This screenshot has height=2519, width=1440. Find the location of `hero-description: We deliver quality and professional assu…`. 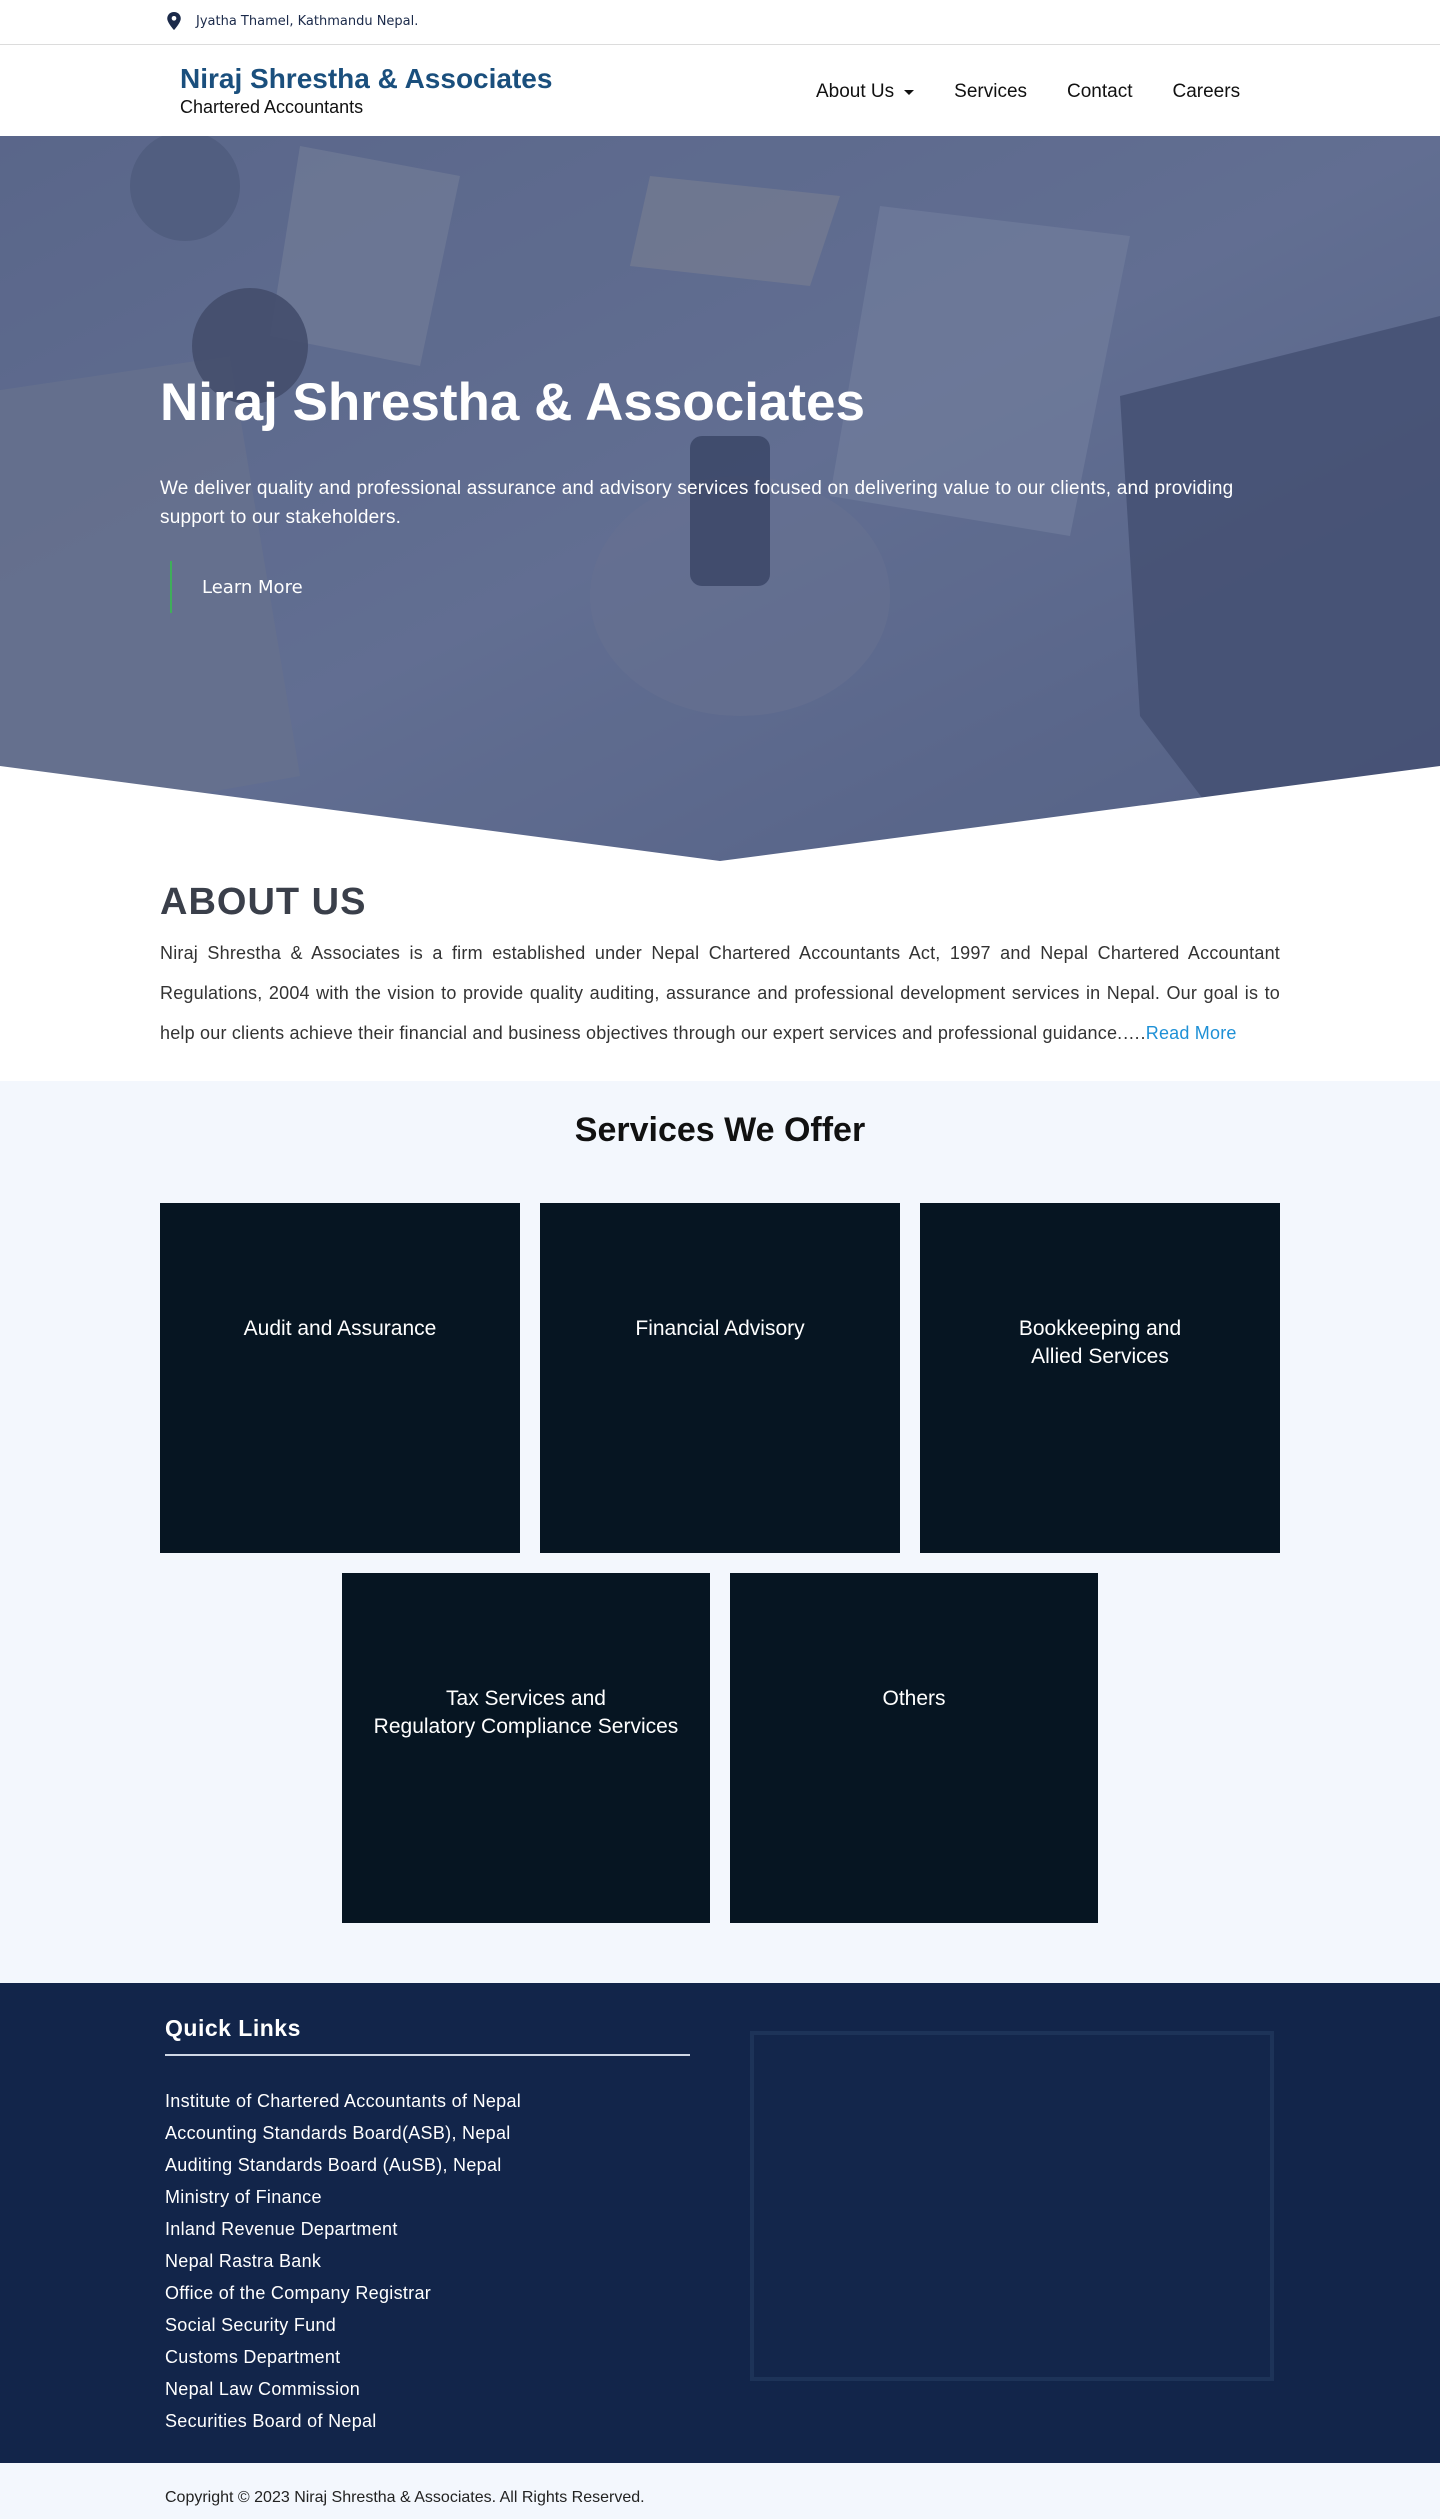

hero-description: We deliver quality and professional assu… is located at coordinates (697, 503).